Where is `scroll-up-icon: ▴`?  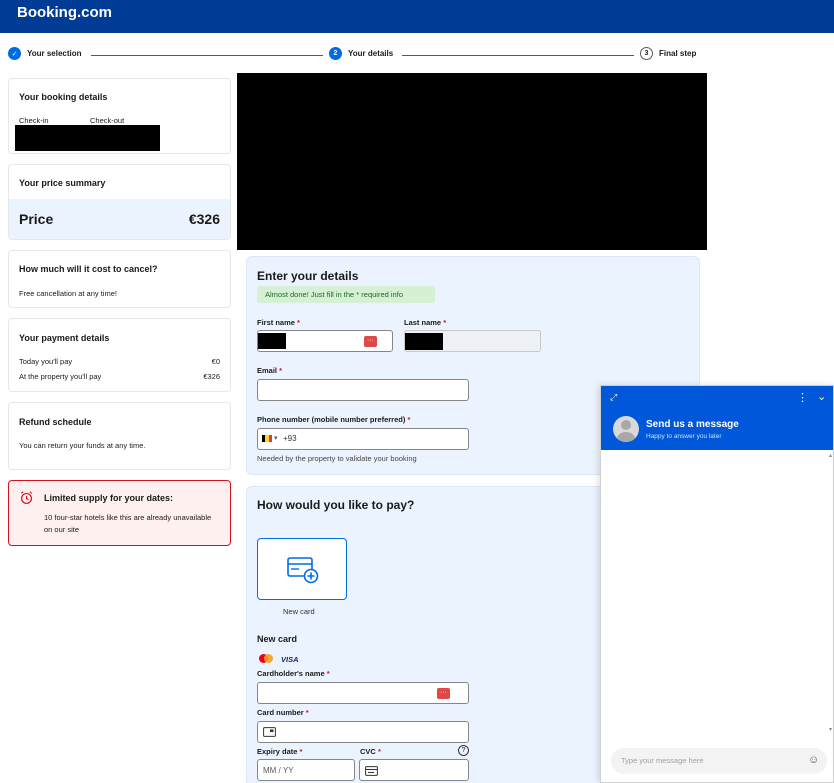 scroll-up-icon: ▴ is located at coordinates (830, 455).